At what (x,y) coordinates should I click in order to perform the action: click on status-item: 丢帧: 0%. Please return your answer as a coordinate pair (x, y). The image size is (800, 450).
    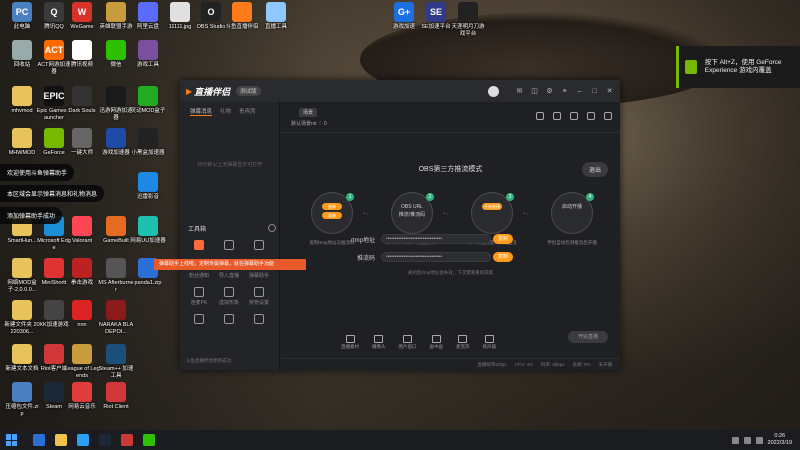
    Looking at the image, I should click on (581, 364).